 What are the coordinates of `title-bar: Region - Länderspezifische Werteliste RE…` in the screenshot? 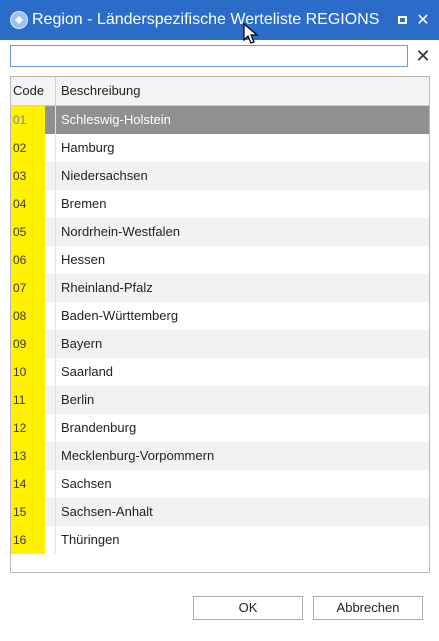 It's located at (219, 20).